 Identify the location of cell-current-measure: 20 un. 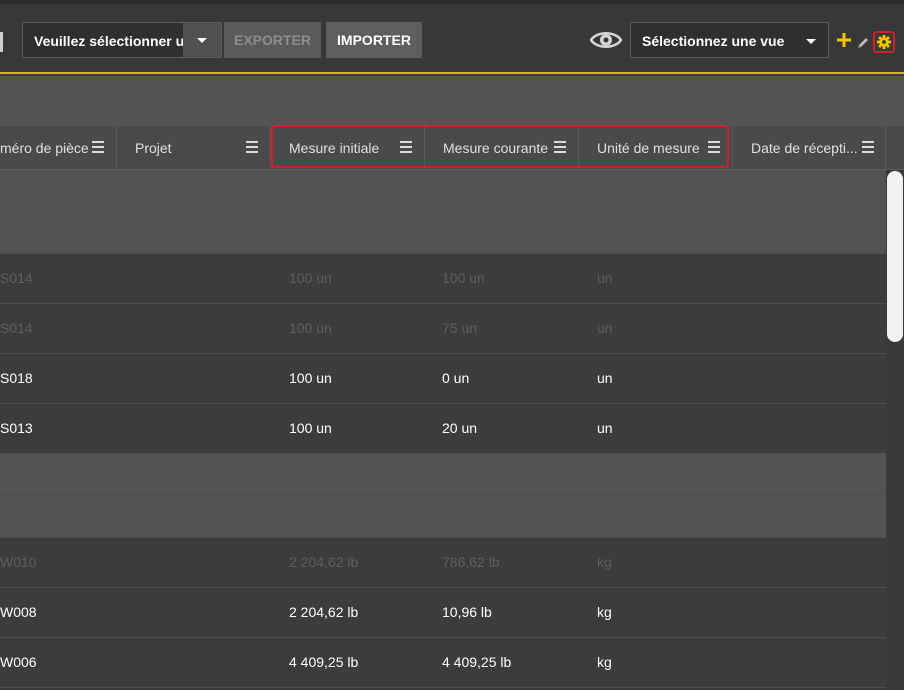
(460, 428).